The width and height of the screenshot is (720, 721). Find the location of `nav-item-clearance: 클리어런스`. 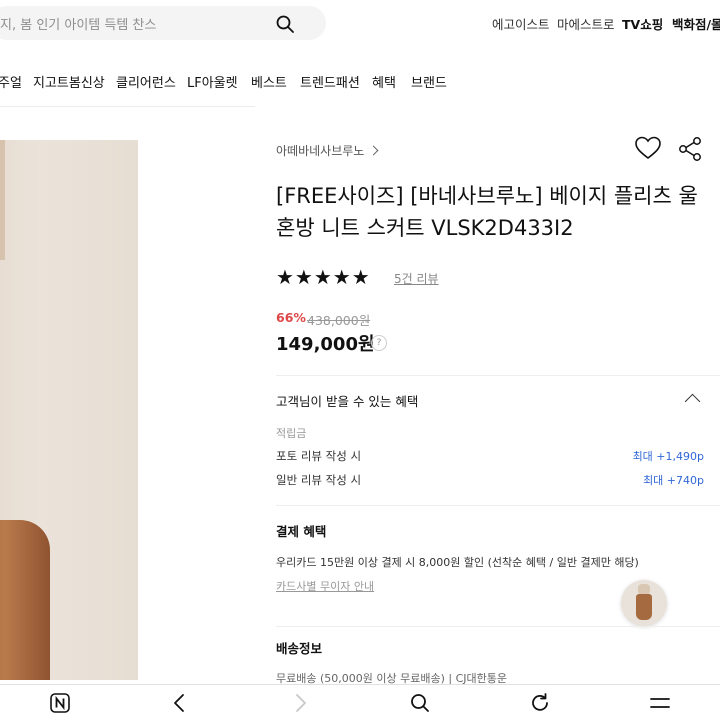

nav-item-clearance: 클리어런스 is located at coordinates (146, 81).